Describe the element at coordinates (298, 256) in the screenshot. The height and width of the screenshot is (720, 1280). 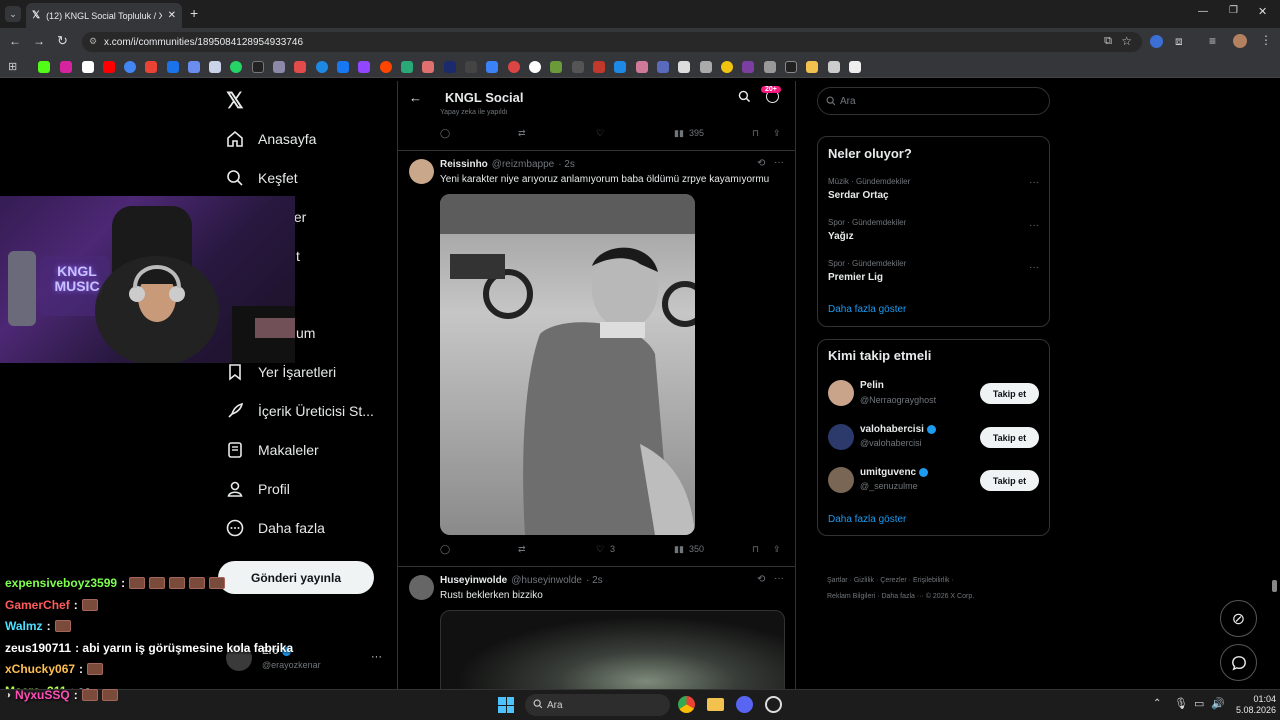
I see `nav-messages: t` at that location.